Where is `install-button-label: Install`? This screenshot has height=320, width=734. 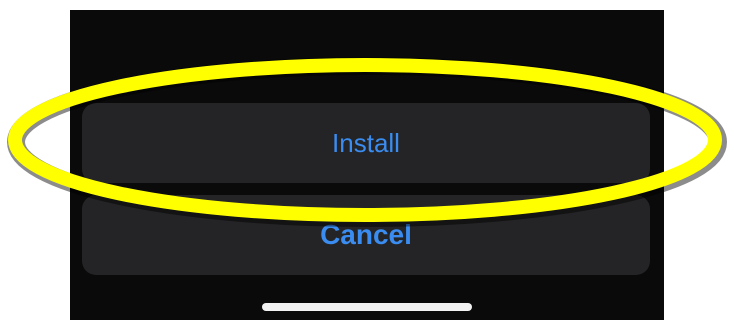 install-button-label: Install is located at coordinates (366, 142).